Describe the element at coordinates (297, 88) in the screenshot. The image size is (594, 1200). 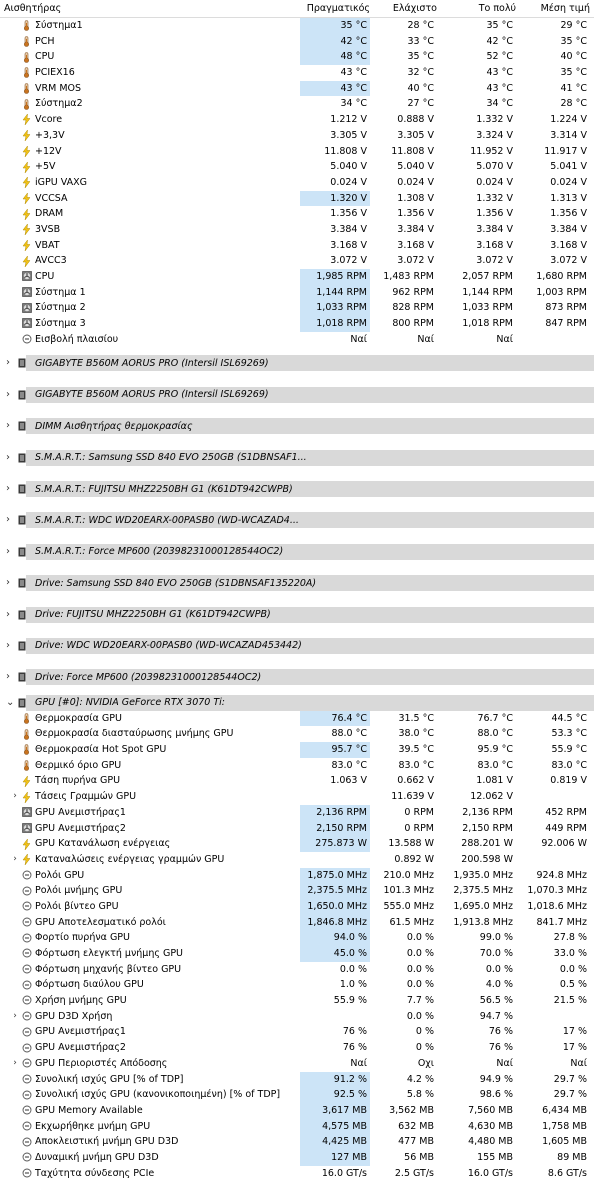
I see `sensor-row: VRM MOS 43 °C 40 °C 43 °C 41 °C` at that location.